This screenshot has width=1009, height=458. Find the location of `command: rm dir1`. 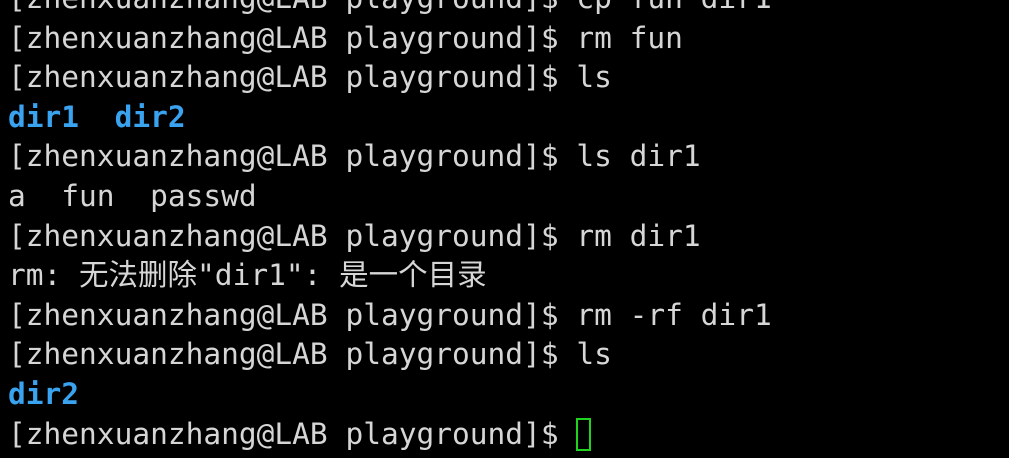

command: rm dir1 is located at coordinates (638, 235).